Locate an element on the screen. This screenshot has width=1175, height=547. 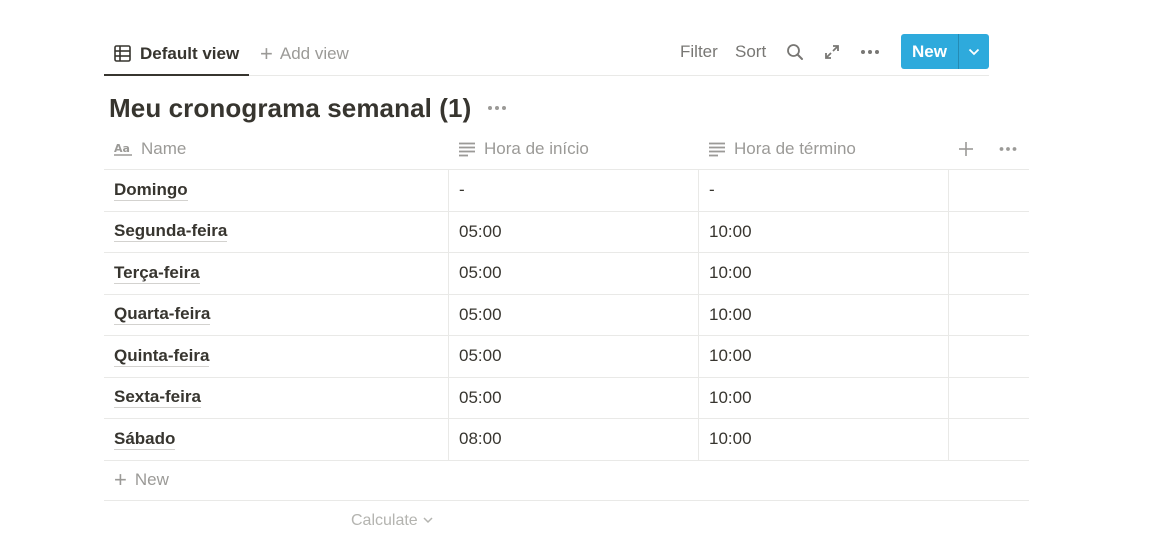
new-button-group: New is located at coordinates (945, 51).